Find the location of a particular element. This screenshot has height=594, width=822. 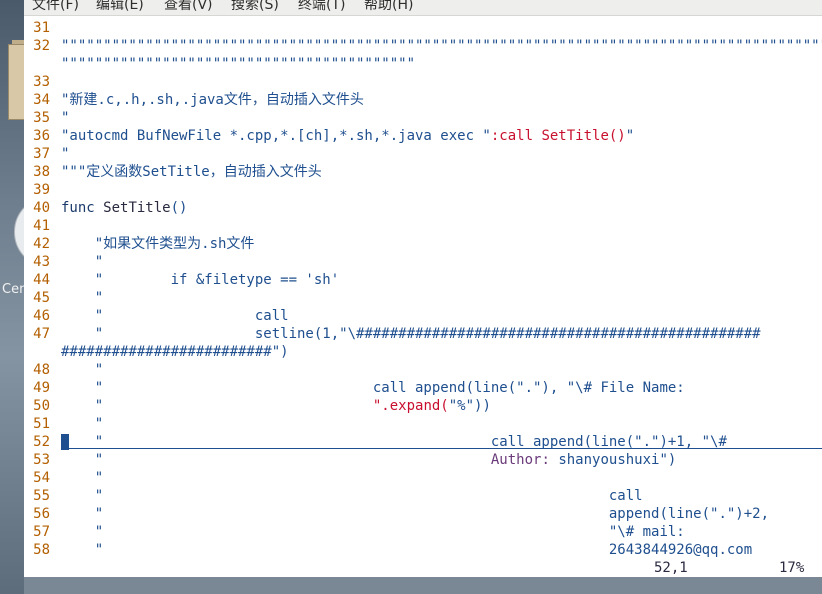

code-segment: func is located at coordinates (82, 208).